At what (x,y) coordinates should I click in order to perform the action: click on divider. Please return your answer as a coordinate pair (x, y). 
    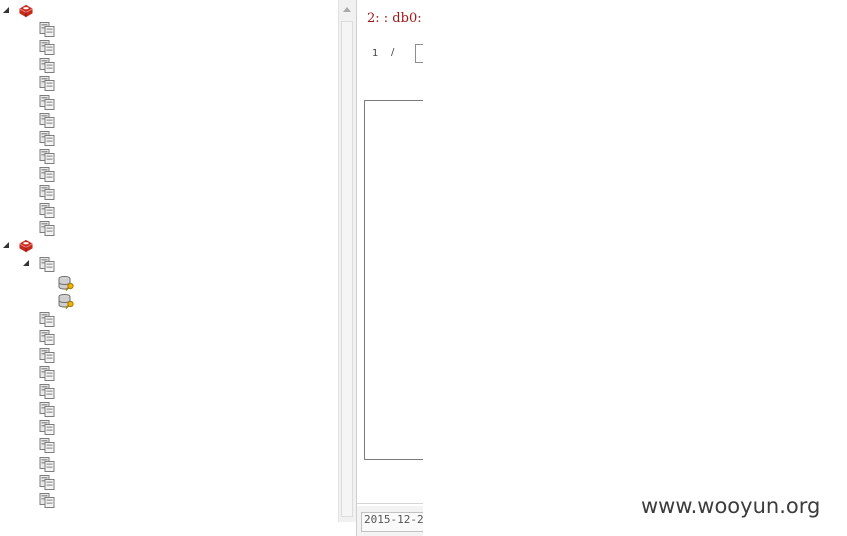
    Looking at the image, I should click on (390, 503).